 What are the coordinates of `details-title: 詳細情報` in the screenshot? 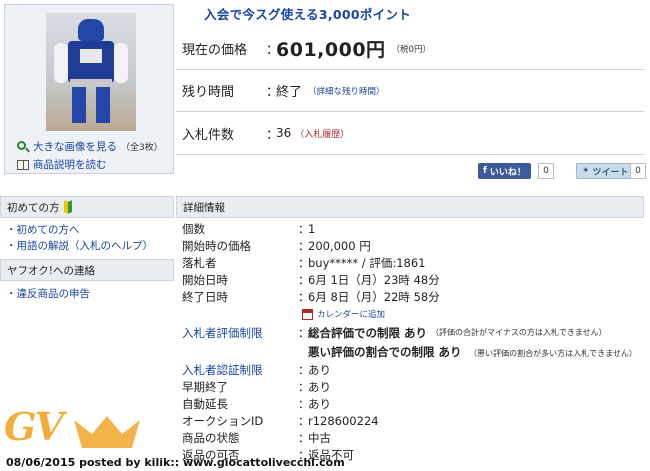 It's located at (204, 207).